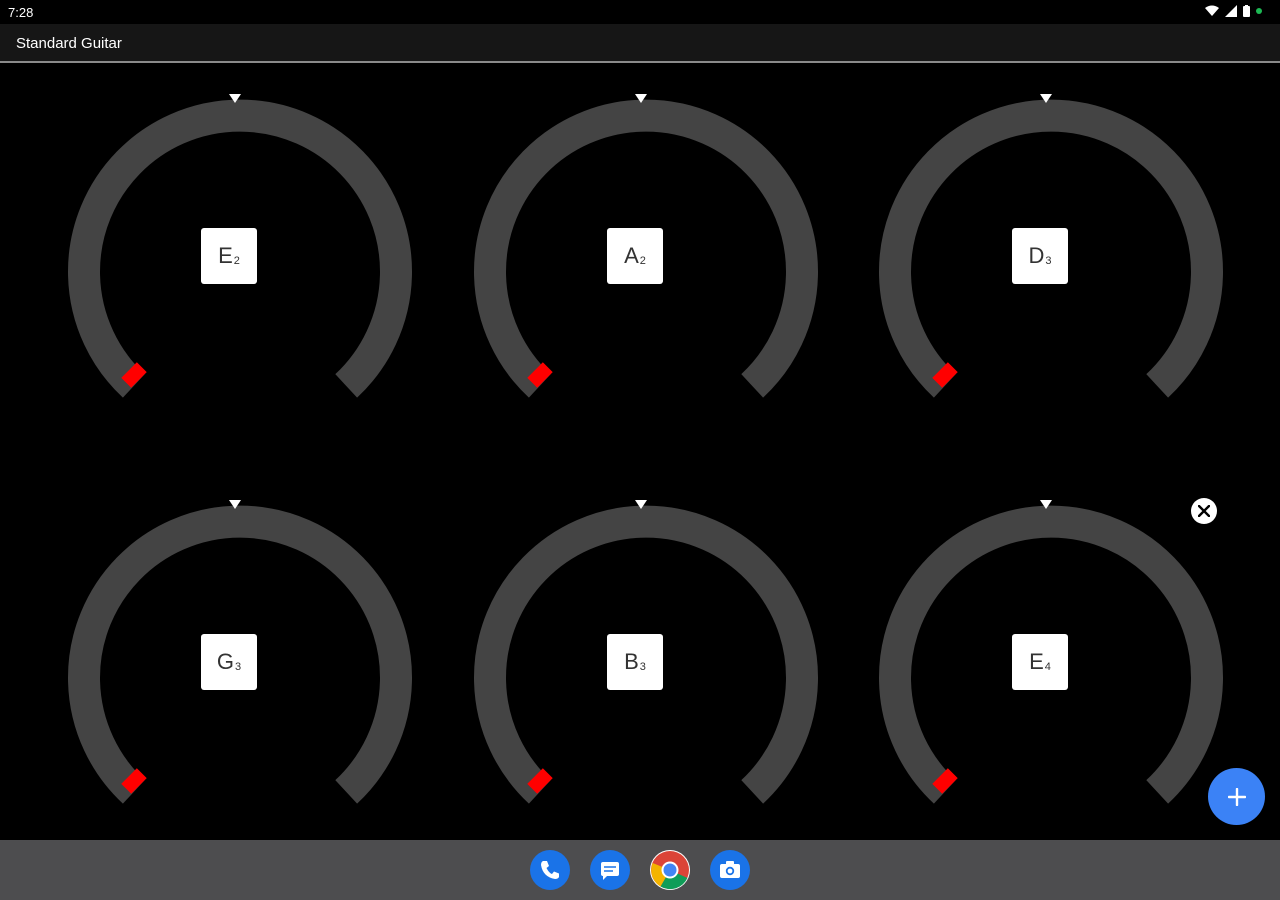 The height and width of the screenshot is (900, 1280). What do you see at coordinates (1231, 11) in the screenshot?
I see `signal-icon` at bounding box center [1231, 11].